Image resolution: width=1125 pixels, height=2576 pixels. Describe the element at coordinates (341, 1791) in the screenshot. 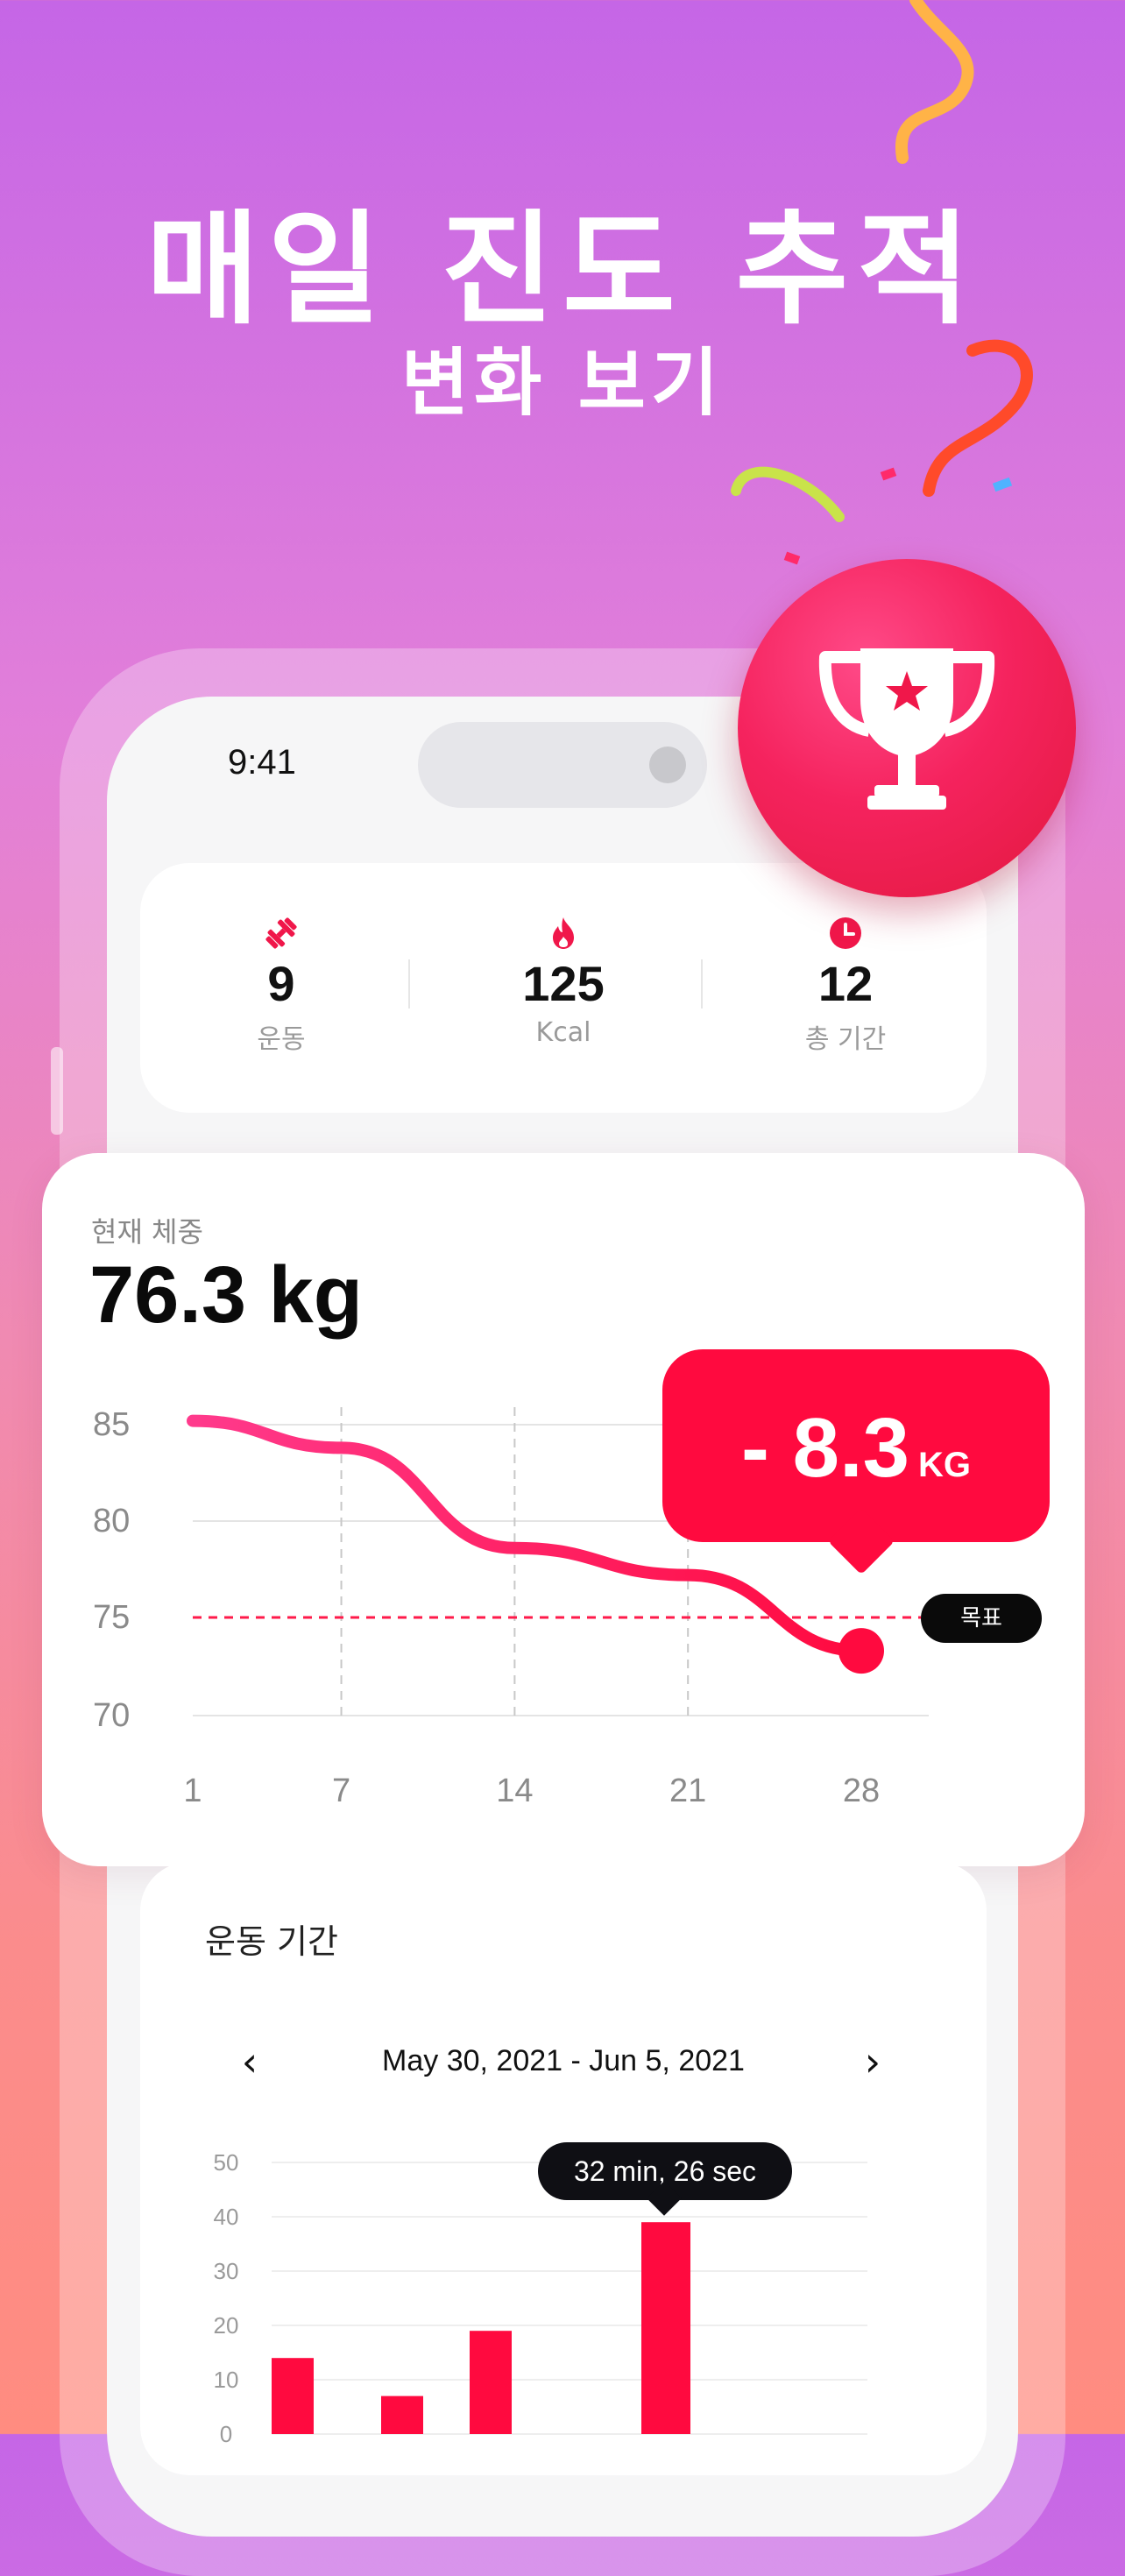

I see `x-tick-label: 7` at that location.